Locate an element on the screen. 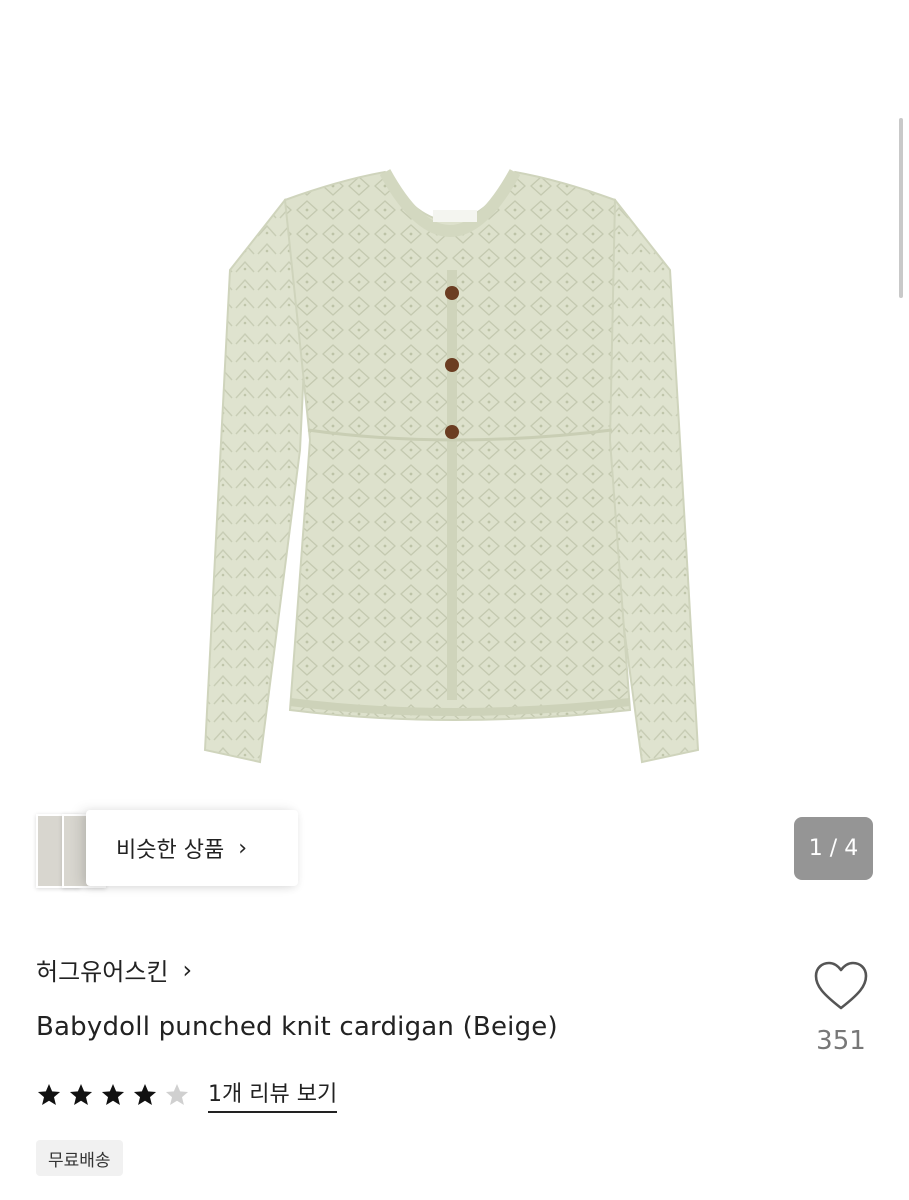  like-count: 351 is located at coordinates (841, 1041).